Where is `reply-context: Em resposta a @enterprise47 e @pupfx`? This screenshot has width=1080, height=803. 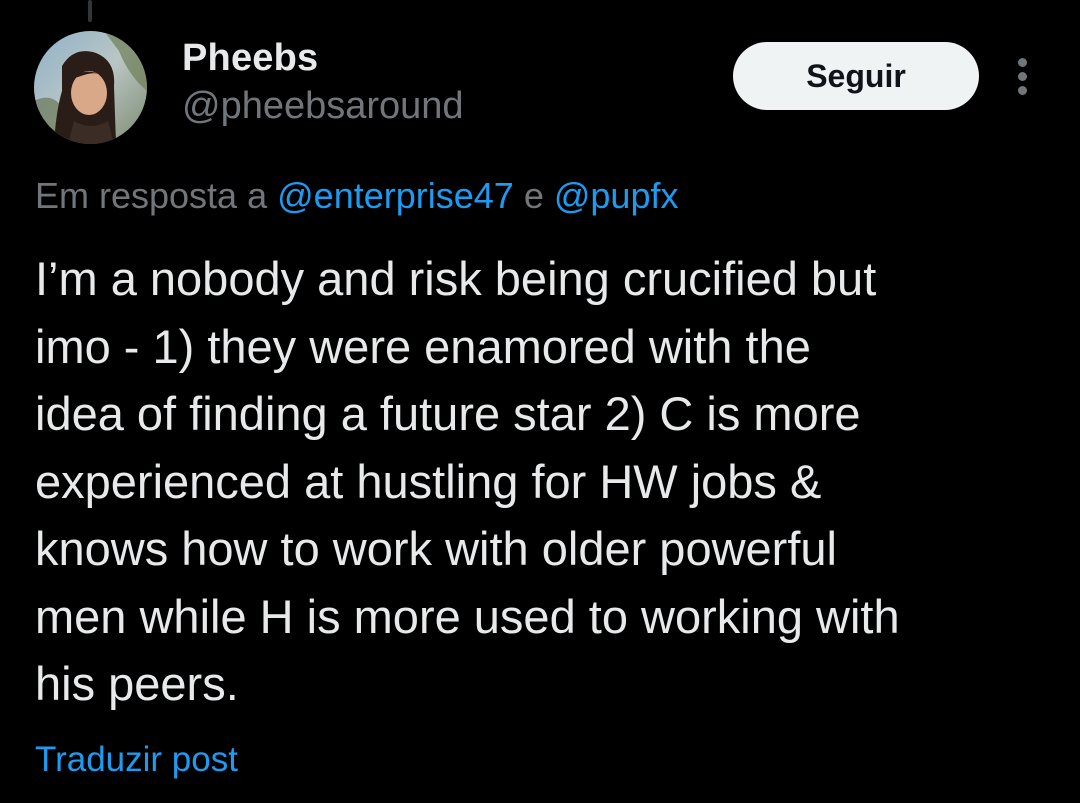 reply-context: Em resposta a @enterprise47 e @pupfx is located at coordinates (356, 196).